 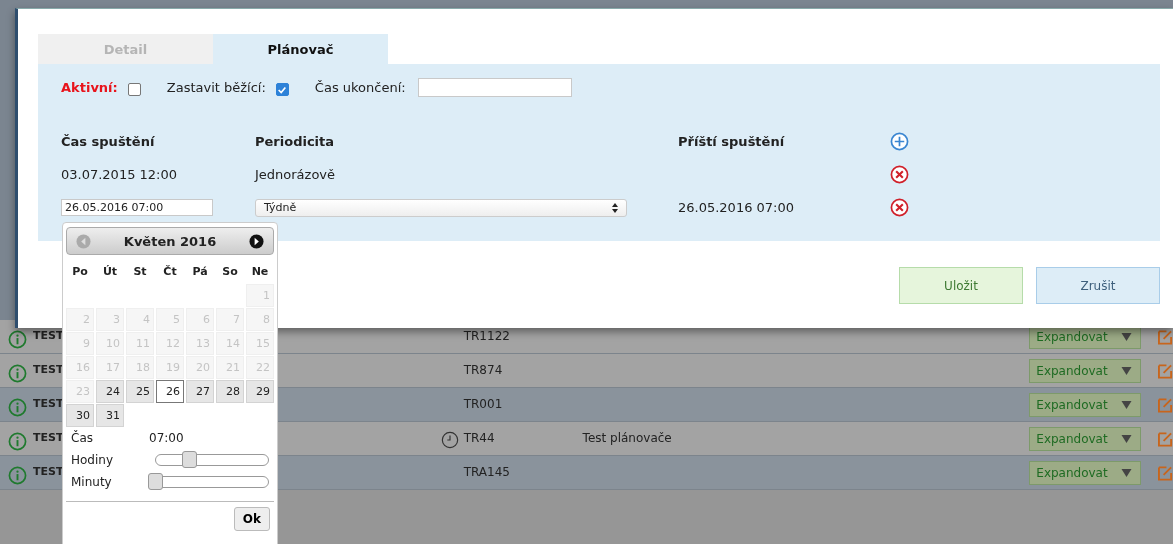 What do you see at coordinates (200, 272) in the screenshot?
I see `weekday-label: Pá` at bounding box center [200, 272].